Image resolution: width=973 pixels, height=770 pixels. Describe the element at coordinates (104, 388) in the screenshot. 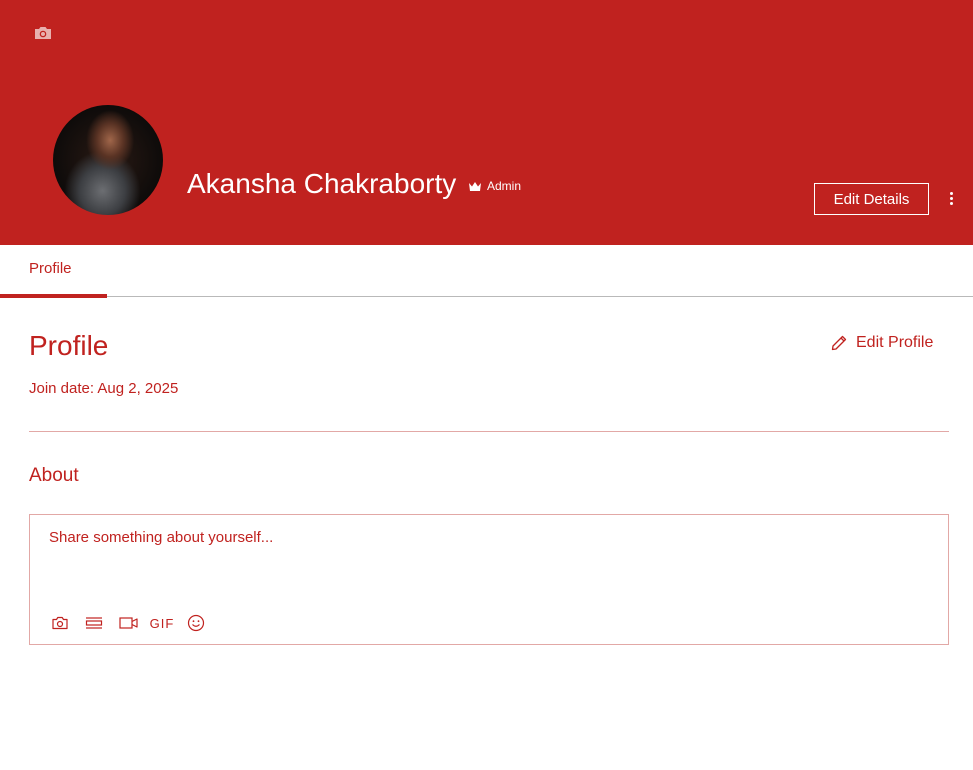

I see `join-date: Join date: Aug 2, 2025` at that location.